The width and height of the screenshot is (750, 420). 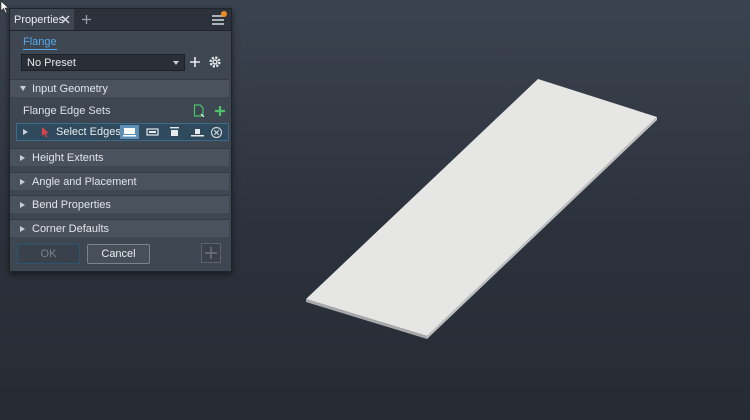 What do you see at coordinates (51, 62) in the screenshot?
I see `preset-value: No Preset` at bounding box center [51, 62].